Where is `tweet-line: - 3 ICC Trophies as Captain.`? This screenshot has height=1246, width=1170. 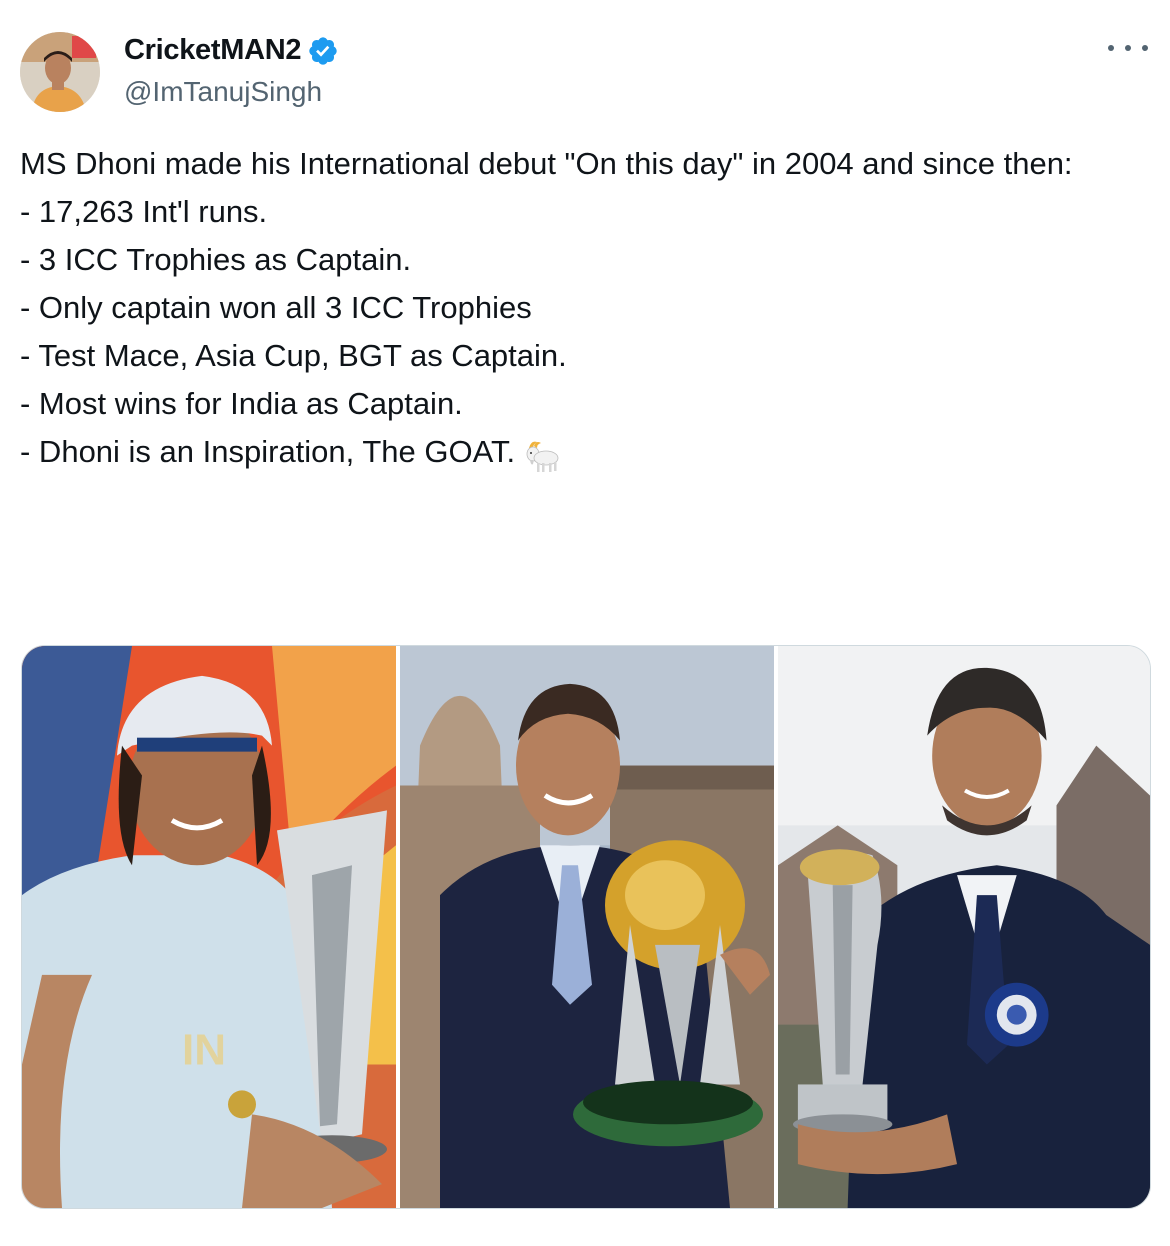
tweet-line: - 3 ICC Trophies as Captain. is located at coordinates (216, 259).